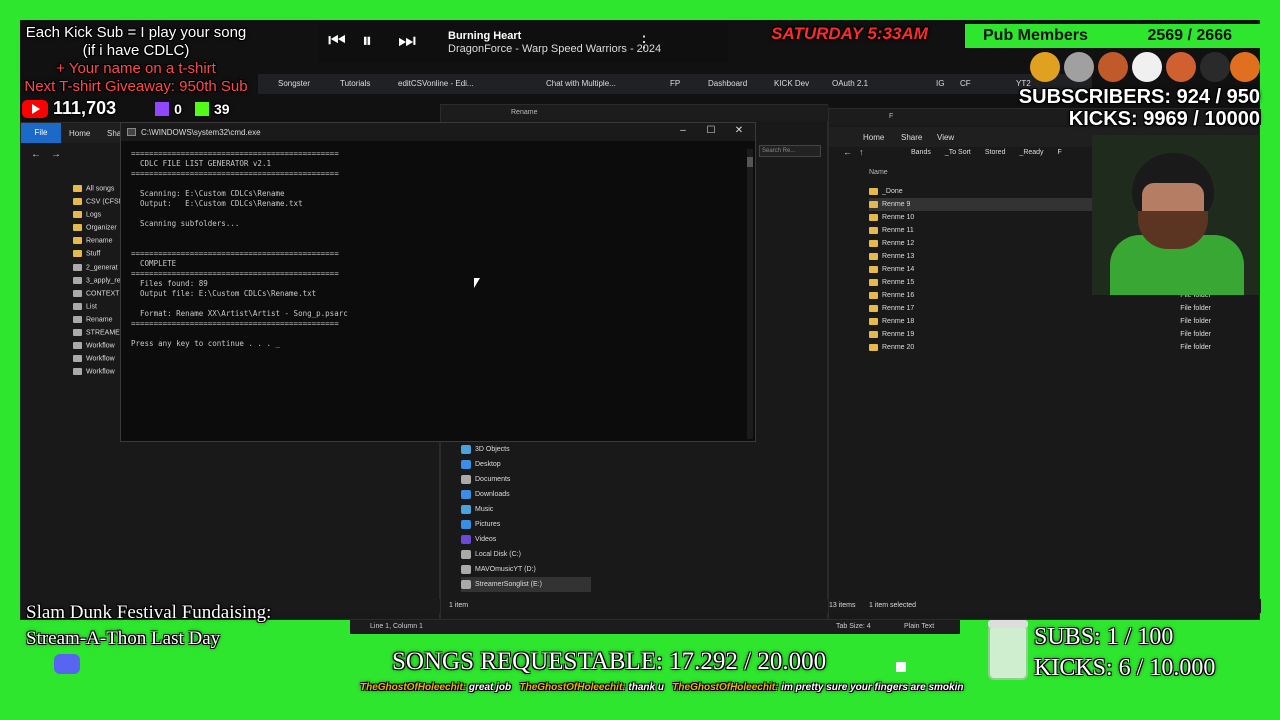  What do you see at coordinates (95, 270) in the screenshot?
I see `file-item: 2_generat` at bounding box center [95, 270].